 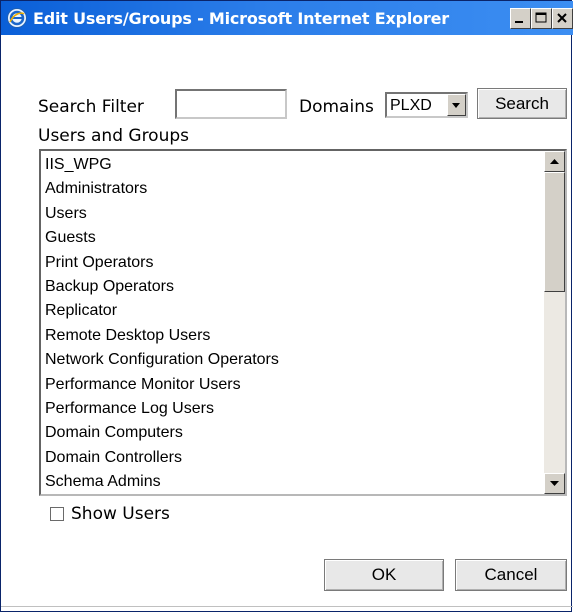 I want to click on list-item: Guests, so click(x=293, y=238).